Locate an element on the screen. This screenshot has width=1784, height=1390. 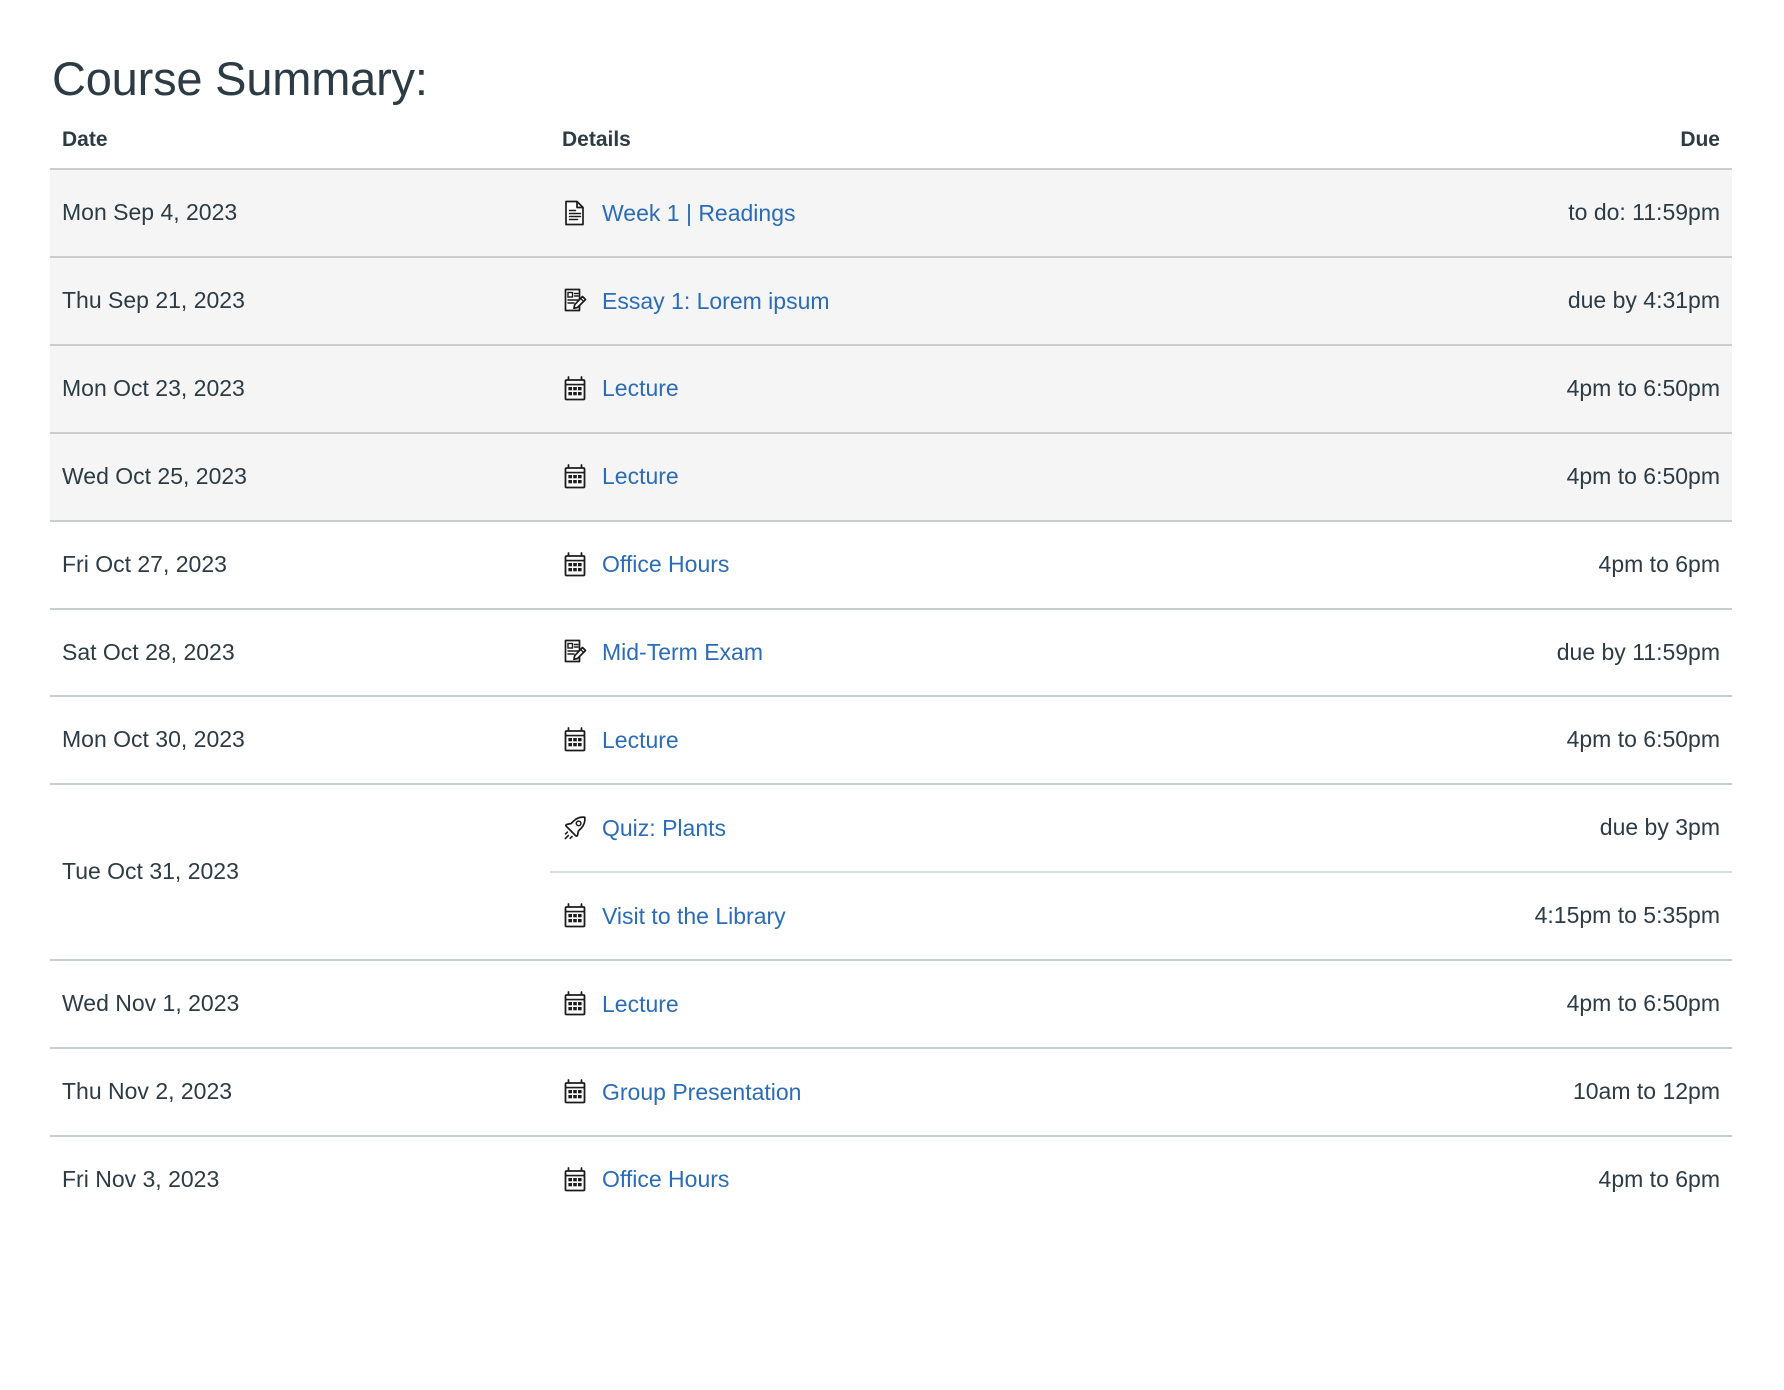
table-row: Wed Oct 25, 2023 Lecture 4pm to 6:50pm is located at coordinates (891, 476).